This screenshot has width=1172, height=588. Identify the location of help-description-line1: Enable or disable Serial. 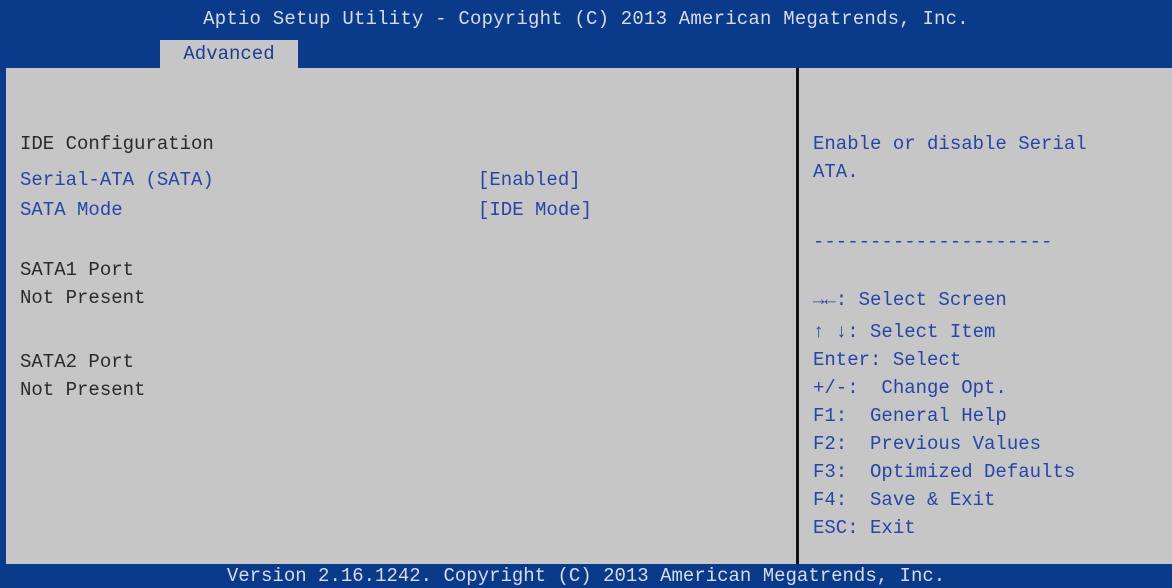
(950, 144).